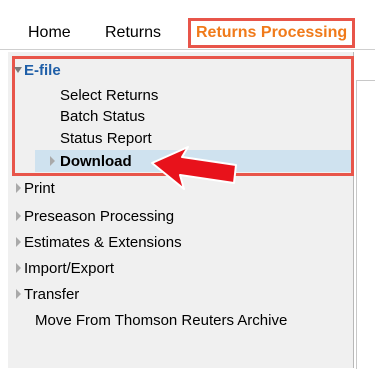 Image resolution: width=375 pixels, height=369 pixels. What do you see at coordinates (18, 70) in the screenshot?
I see `expanded-triangle-icon` at bounding box center [18, 70].